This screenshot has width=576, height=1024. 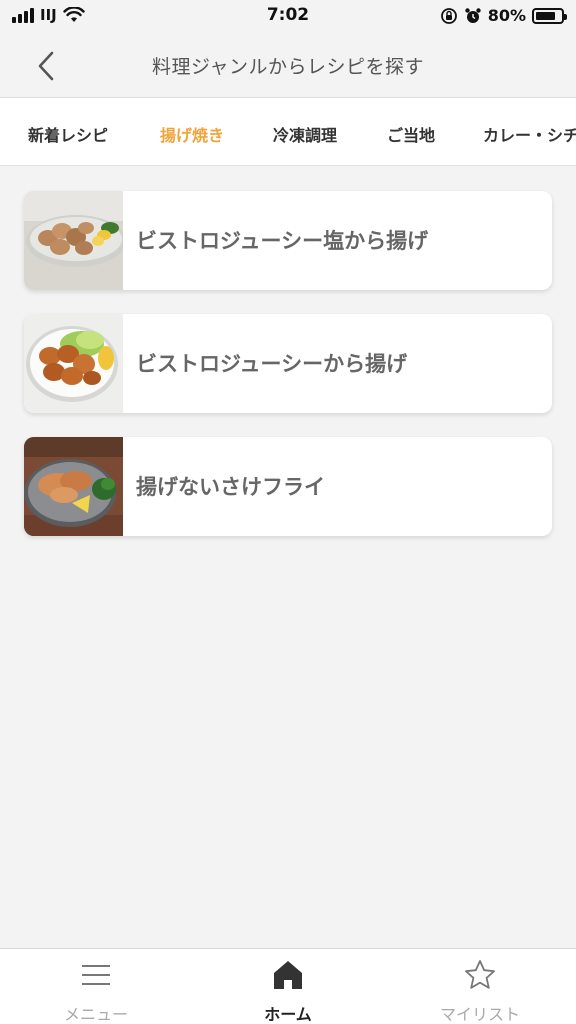 What do you see at coordinates (288, 17) in the screenshot?
I see `status-bar: IIJ 7:02 80%` at bounding box center [288, 17].